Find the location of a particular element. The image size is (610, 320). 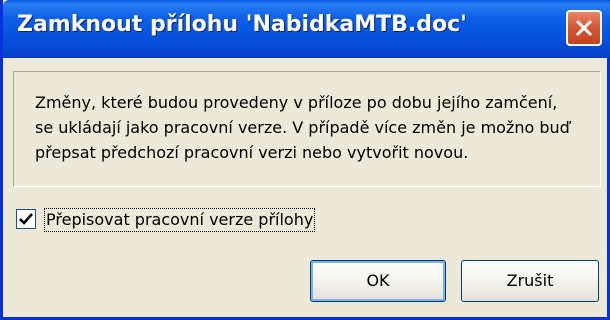

close-icon is located at coordinates (584, 28).